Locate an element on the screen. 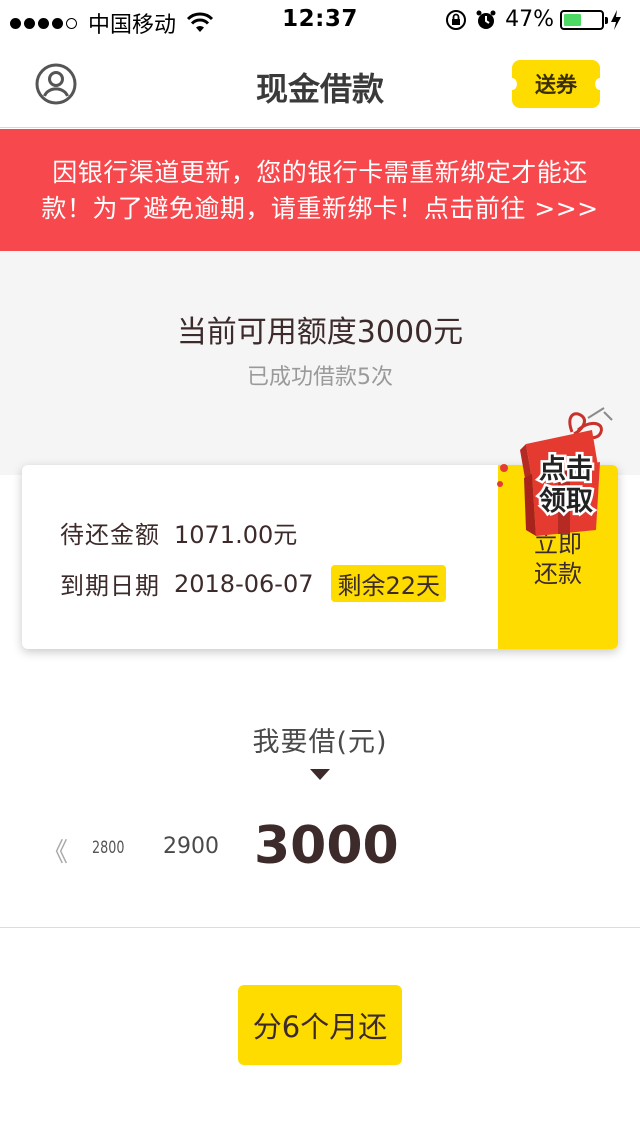 This screenshot has height=1136, width=640. amount-due-label: 待还金额 is located at coordinates (110, 535).